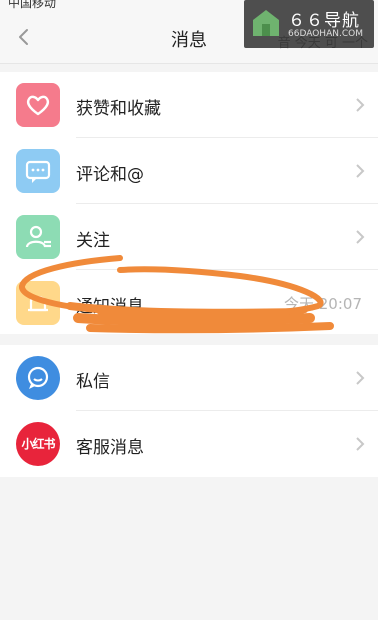 The height and width of the screenshot is (620, 378). Describe the element at coordinates (189, 237) in the screenshot. I see `list-item-follows: 关注` at that location.